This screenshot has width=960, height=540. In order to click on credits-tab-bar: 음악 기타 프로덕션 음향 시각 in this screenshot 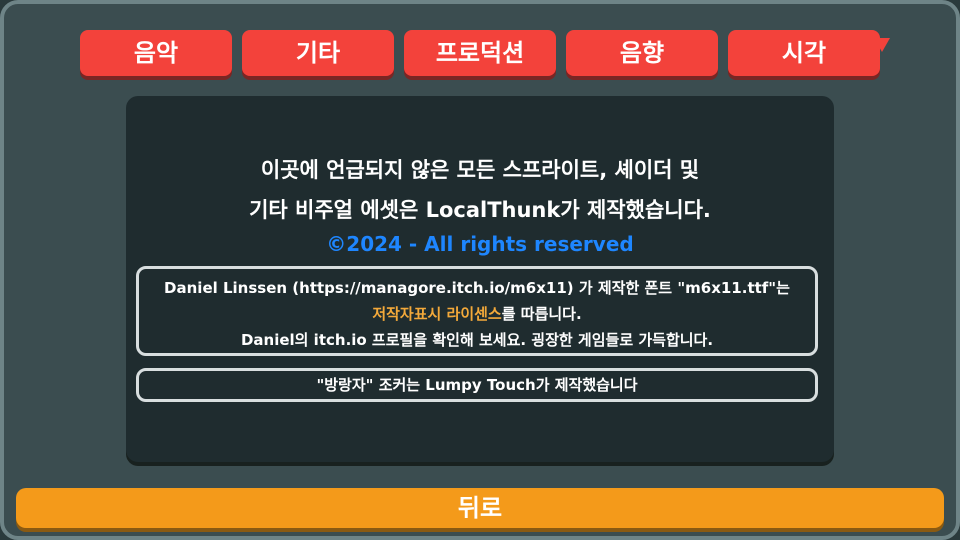, I will do `click(485, 54)`.